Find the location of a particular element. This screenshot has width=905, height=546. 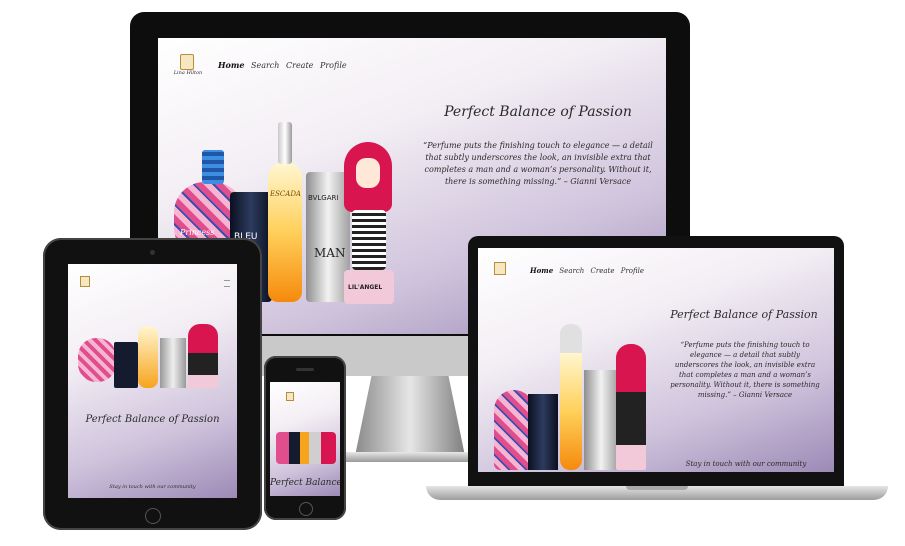

tablet-angel-bottle is located at coordinates (203, 356).